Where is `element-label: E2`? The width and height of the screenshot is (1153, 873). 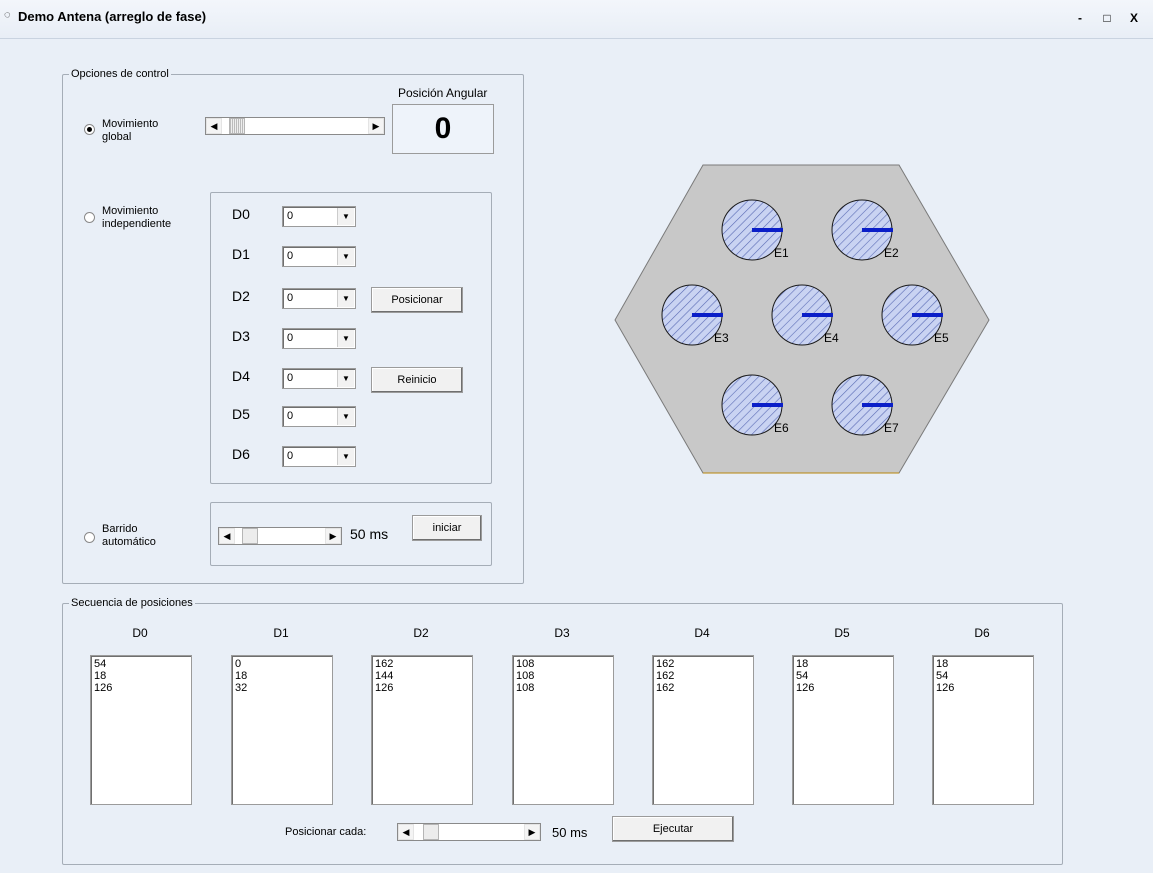 element-label: E2 is located at coordinates (891, 253).